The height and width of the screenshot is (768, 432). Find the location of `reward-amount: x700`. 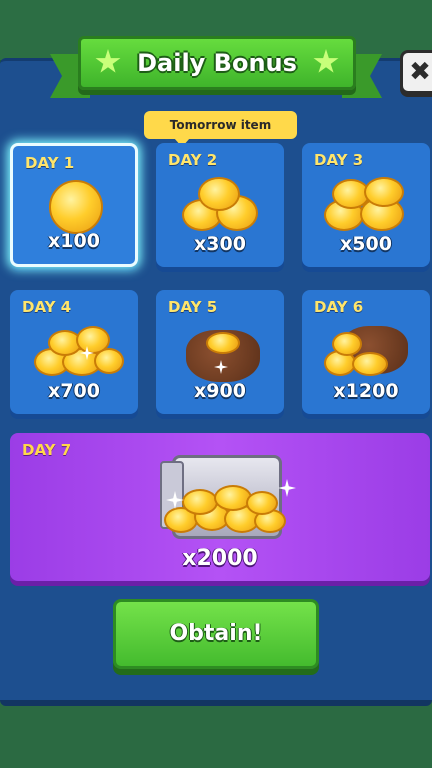

reward-amount: x700 is located at coordinates (74, 391).